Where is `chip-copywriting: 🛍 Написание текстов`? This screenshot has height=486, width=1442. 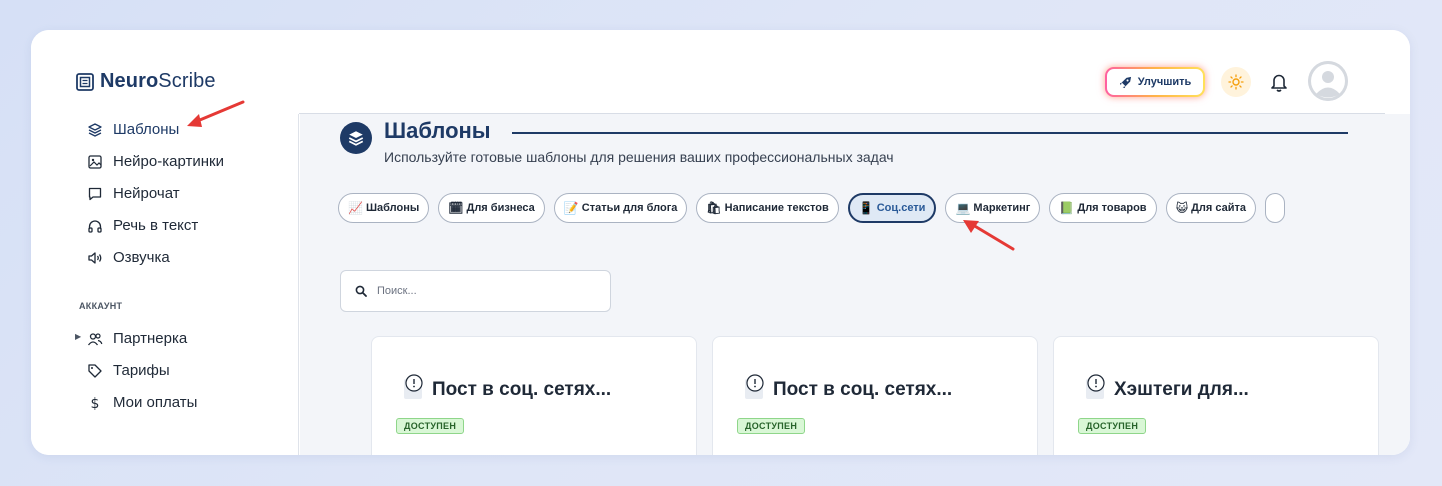
chip-copywriting: 🛍 Написание текстов is located at coordinates (767, 208).